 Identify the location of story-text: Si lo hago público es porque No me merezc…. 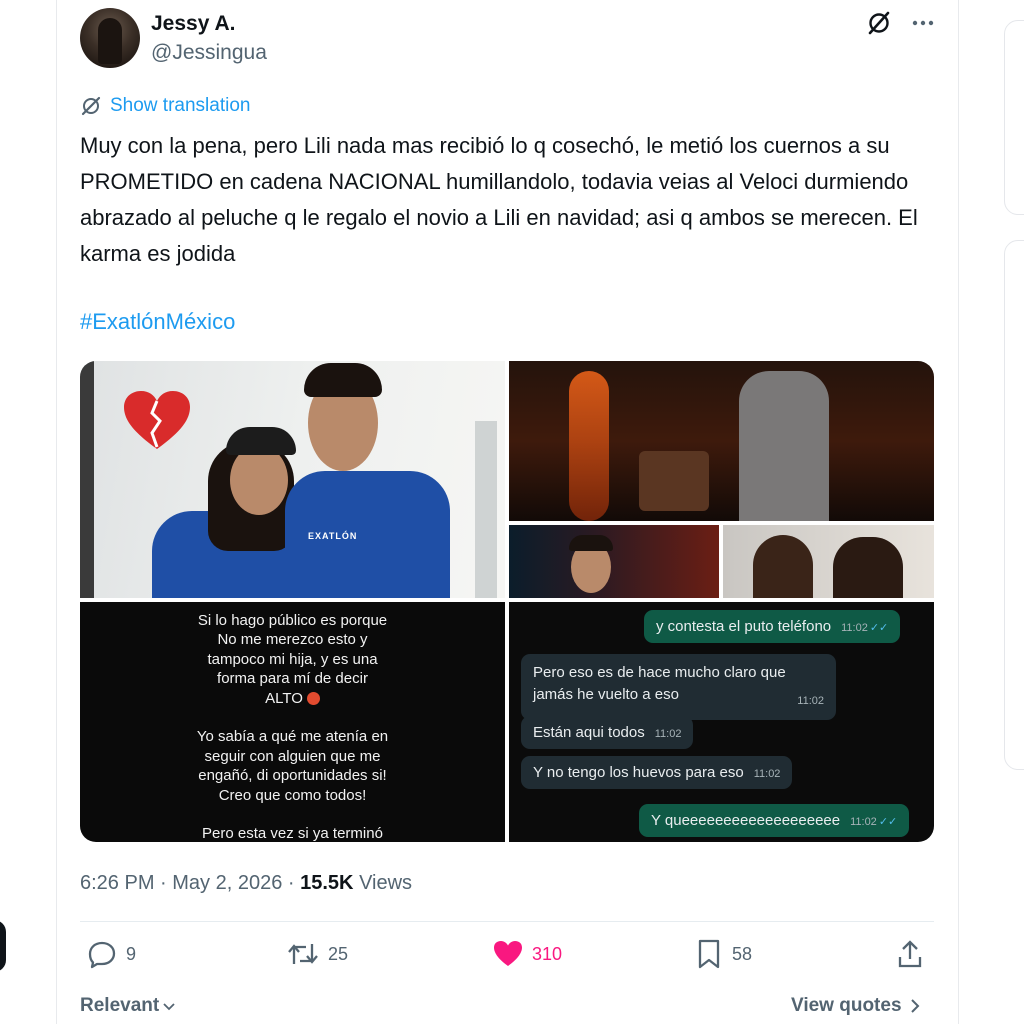
(292, 726).